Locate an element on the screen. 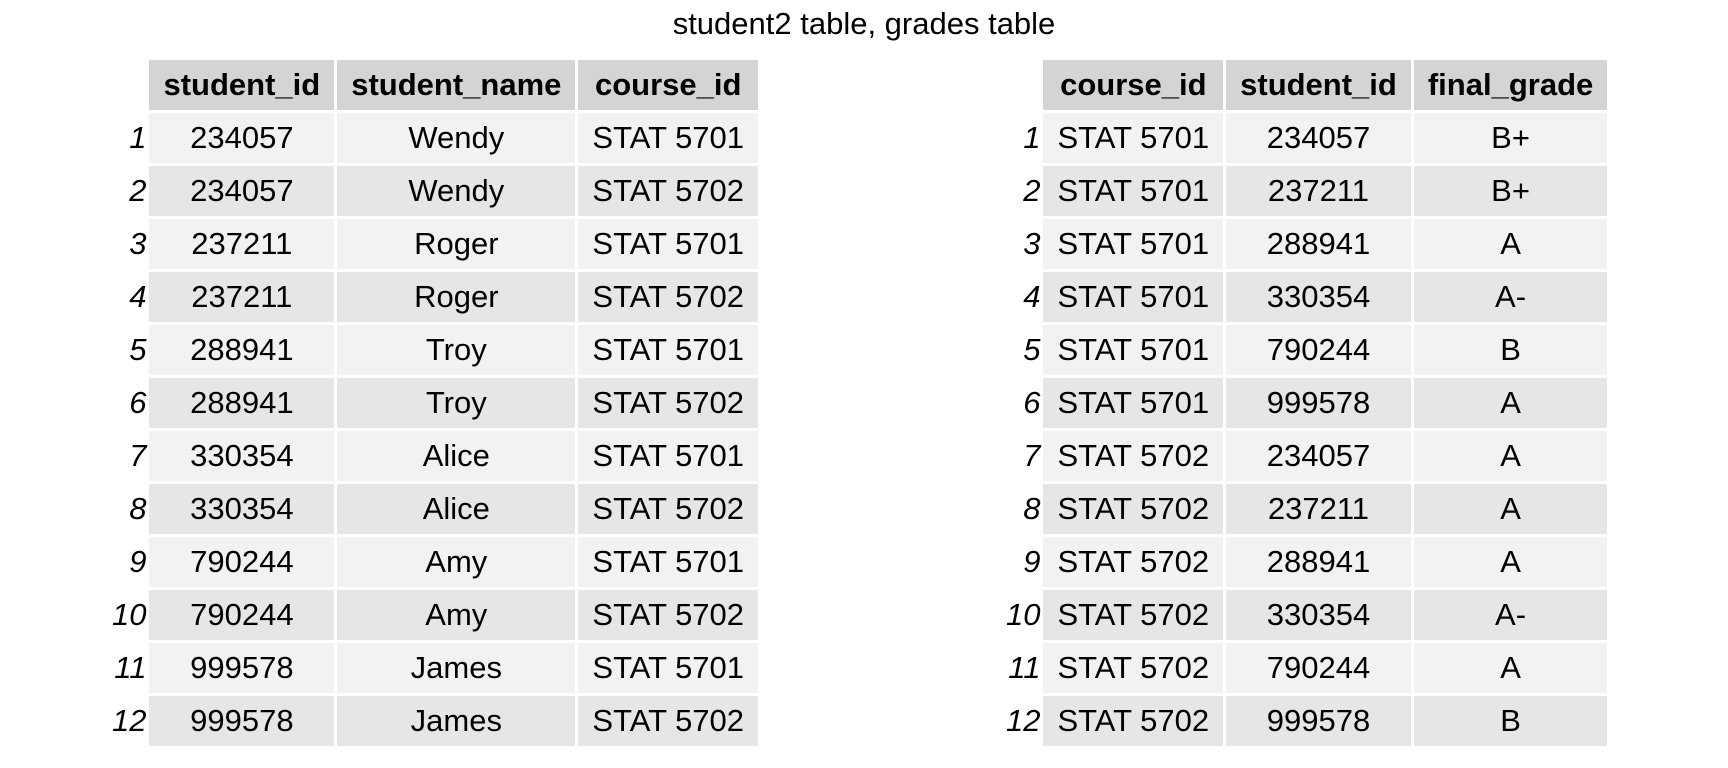  table-row: 12 999578 James STAT 5702 is located at coordinates (432, 721).